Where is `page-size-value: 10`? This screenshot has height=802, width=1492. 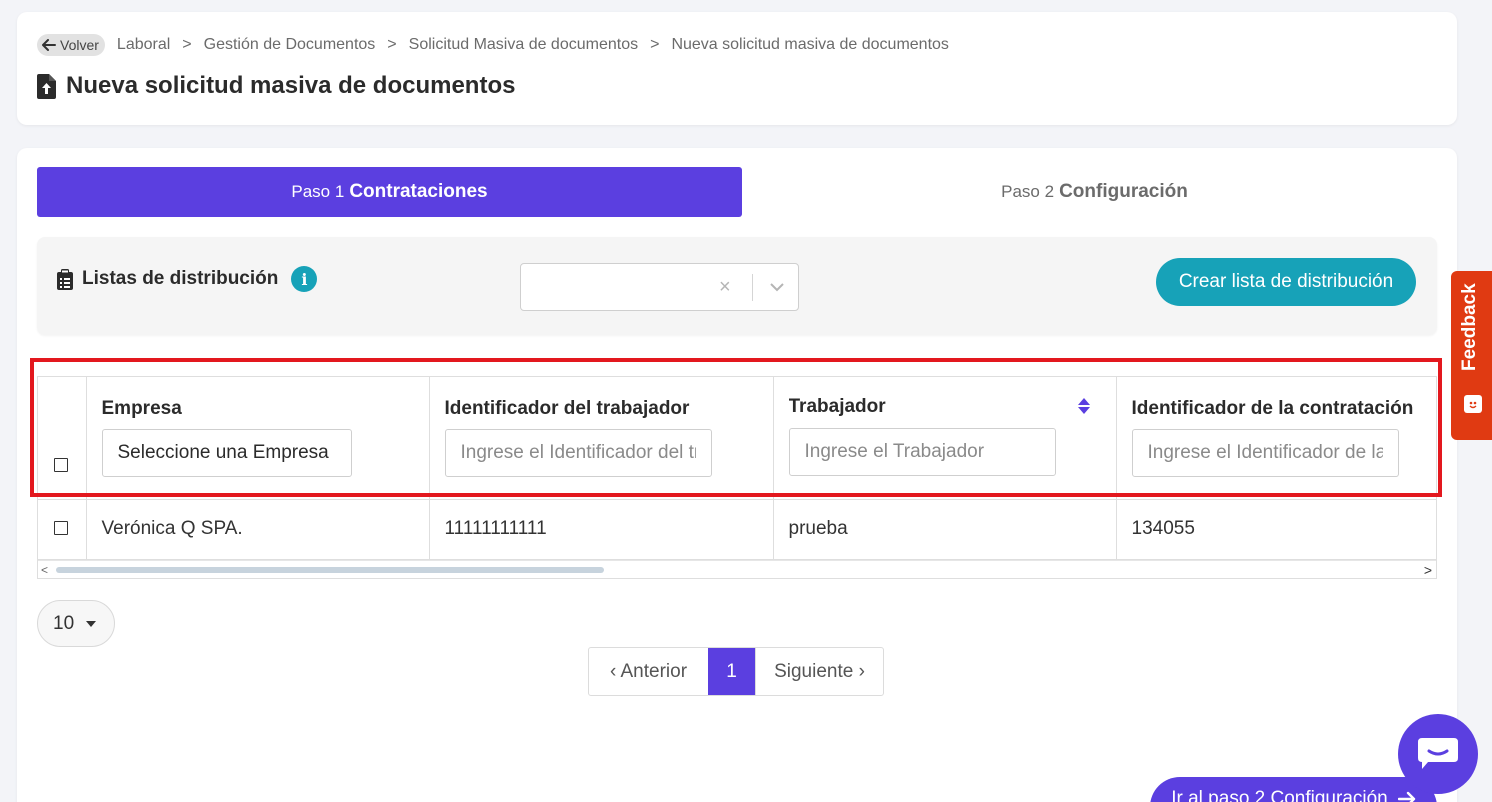
page-size-value: 10 is located at coordinates (64, 623).